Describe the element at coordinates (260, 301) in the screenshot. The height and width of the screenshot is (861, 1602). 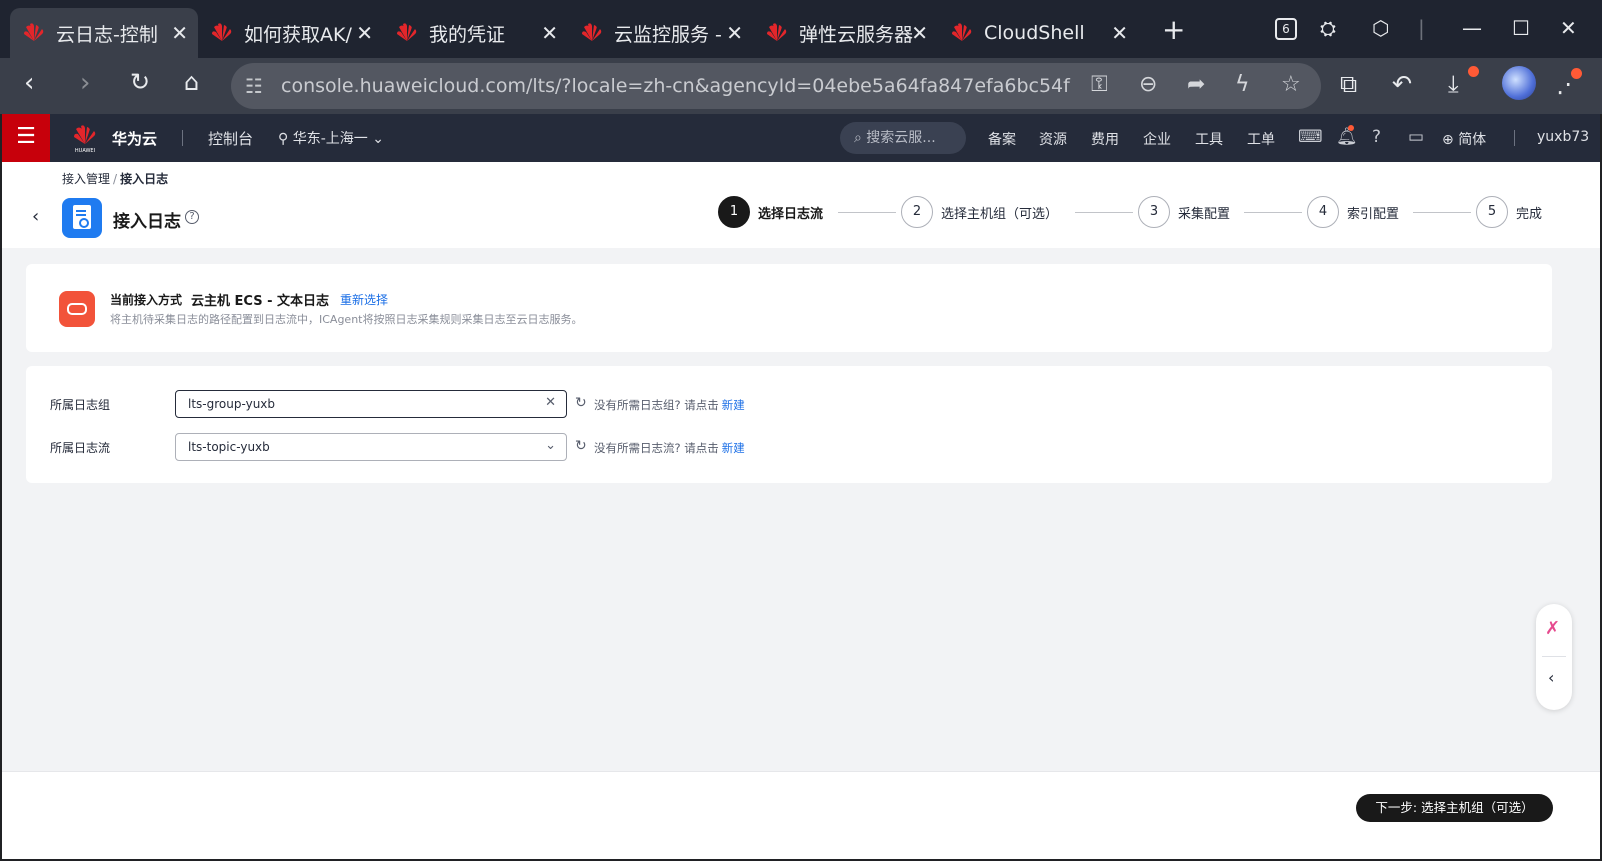
I see `access-method-value: 云主机 ECS - 文本日志` at that location.